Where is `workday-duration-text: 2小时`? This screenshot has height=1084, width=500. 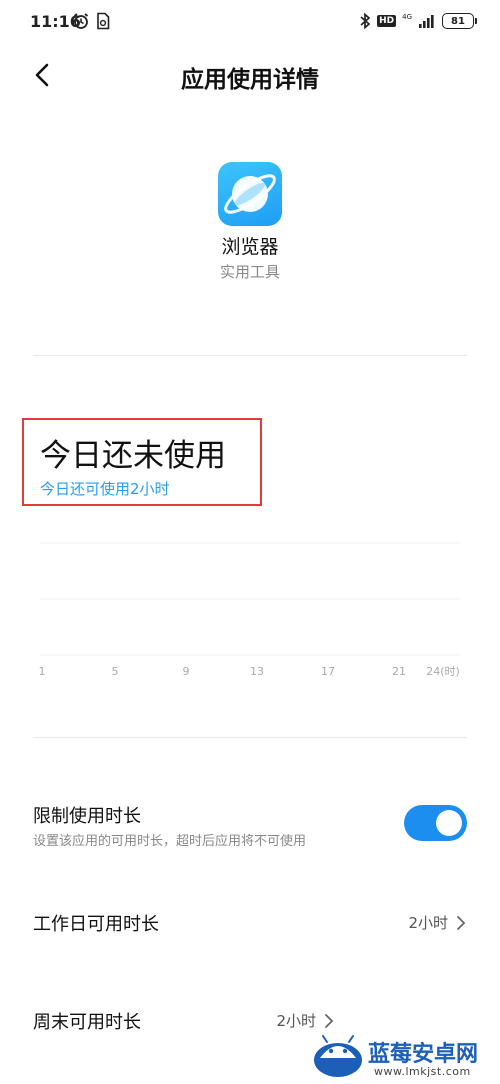 workday-duration-text: 2小时 is located at coordinates (428, 923).